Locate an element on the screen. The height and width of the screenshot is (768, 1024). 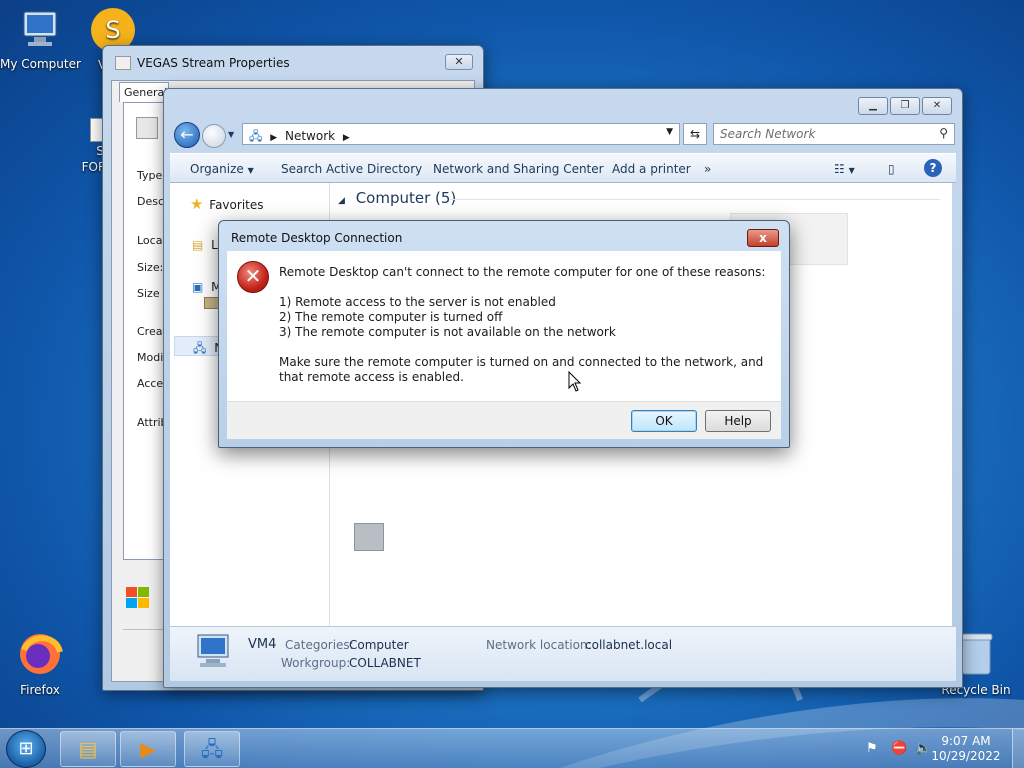
firefox-icon is located at coordinates (41, 654).